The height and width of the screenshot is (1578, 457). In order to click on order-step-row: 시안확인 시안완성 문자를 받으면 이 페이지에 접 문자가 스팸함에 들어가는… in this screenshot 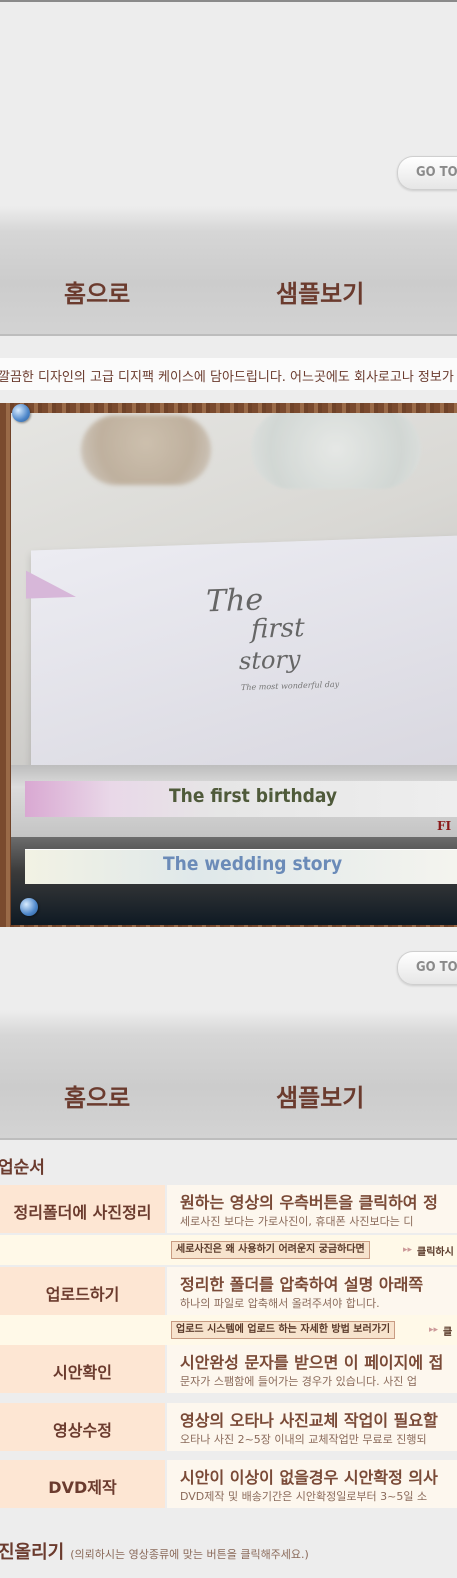, I will do `click(228, 1369)`.